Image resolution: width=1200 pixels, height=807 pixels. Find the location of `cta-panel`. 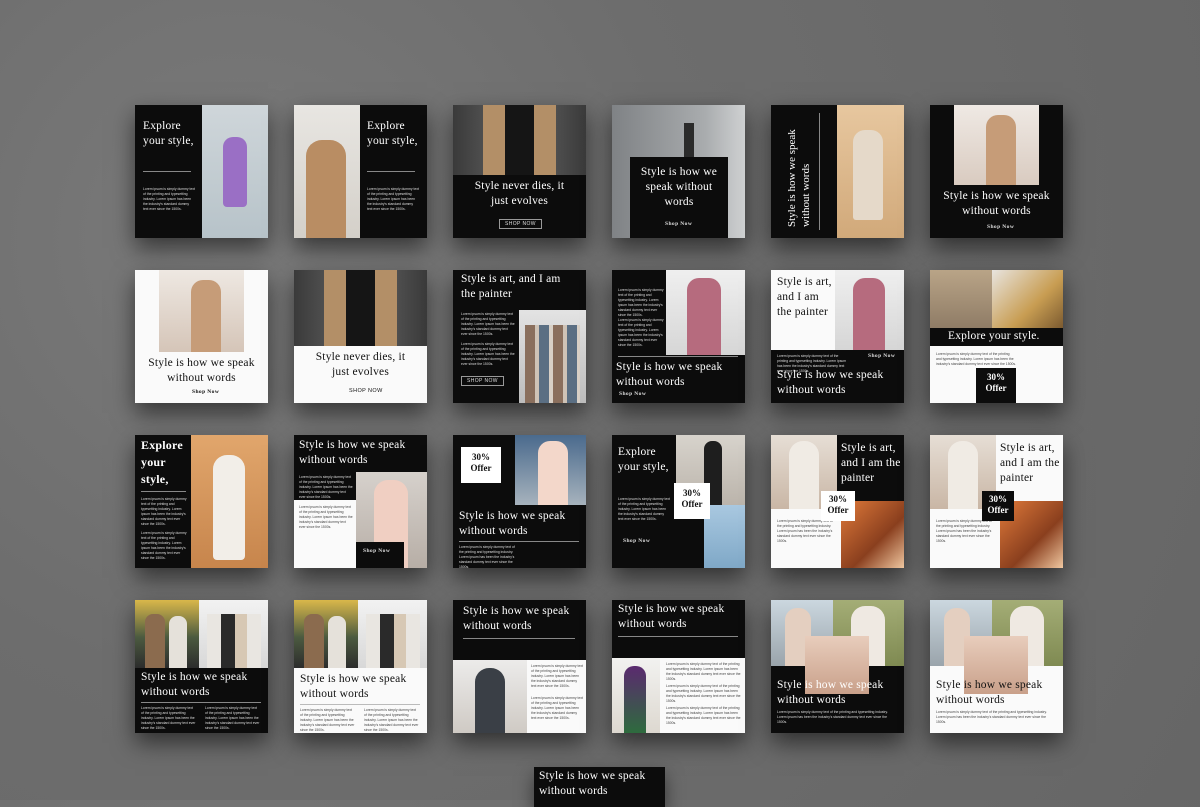

cta-panel is located at coordinates (380, 555).